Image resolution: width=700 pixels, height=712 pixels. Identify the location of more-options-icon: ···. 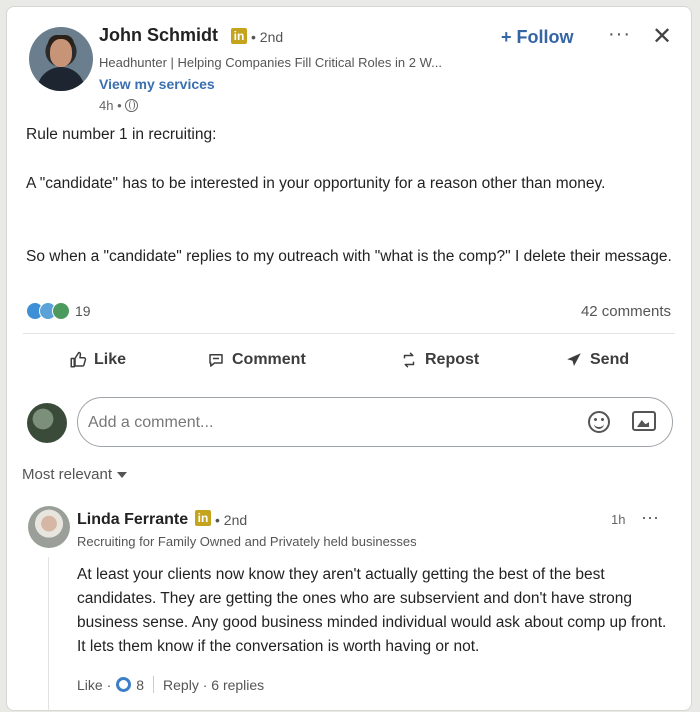
(619, 34).